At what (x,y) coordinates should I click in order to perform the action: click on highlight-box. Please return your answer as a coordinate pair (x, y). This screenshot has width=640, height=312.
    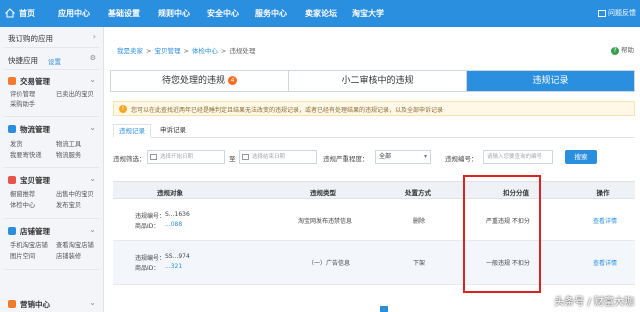
    Looking at the image, I should click on (502, 234).